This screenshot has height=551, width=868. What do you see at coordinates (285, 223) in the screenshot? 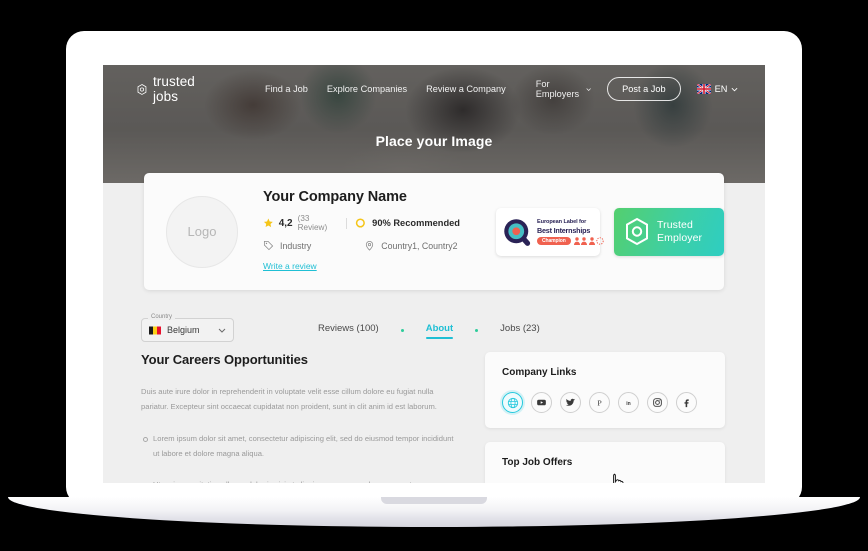
I see `rating-value: 4,2` at bounding box center [285, 223].